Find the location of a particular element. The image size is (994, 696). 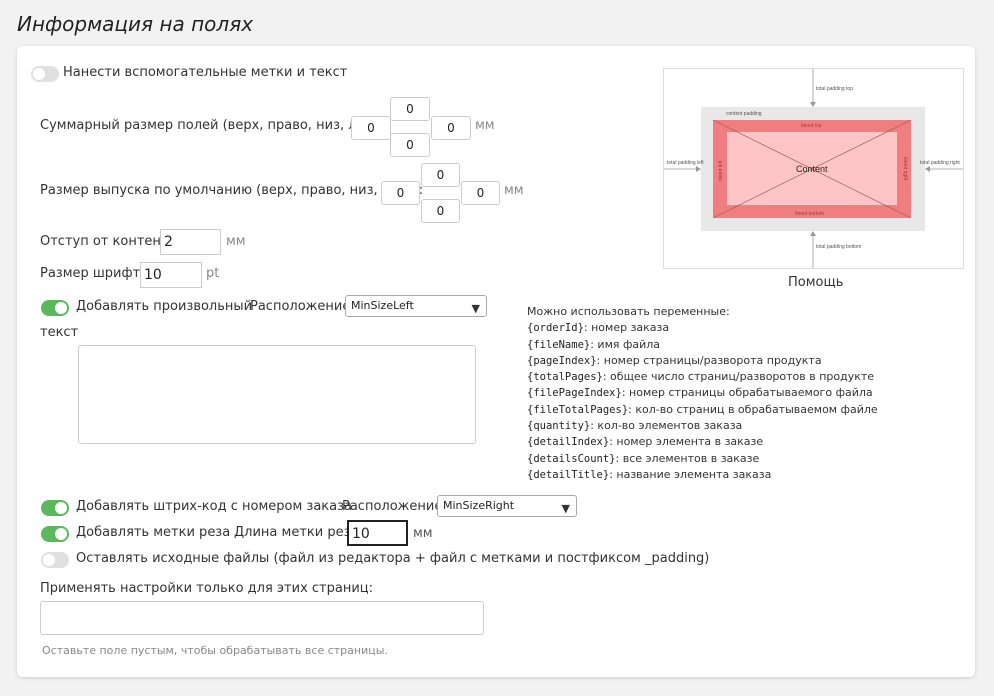

content-offset-unit: мм is located at coordinates (236, 241).